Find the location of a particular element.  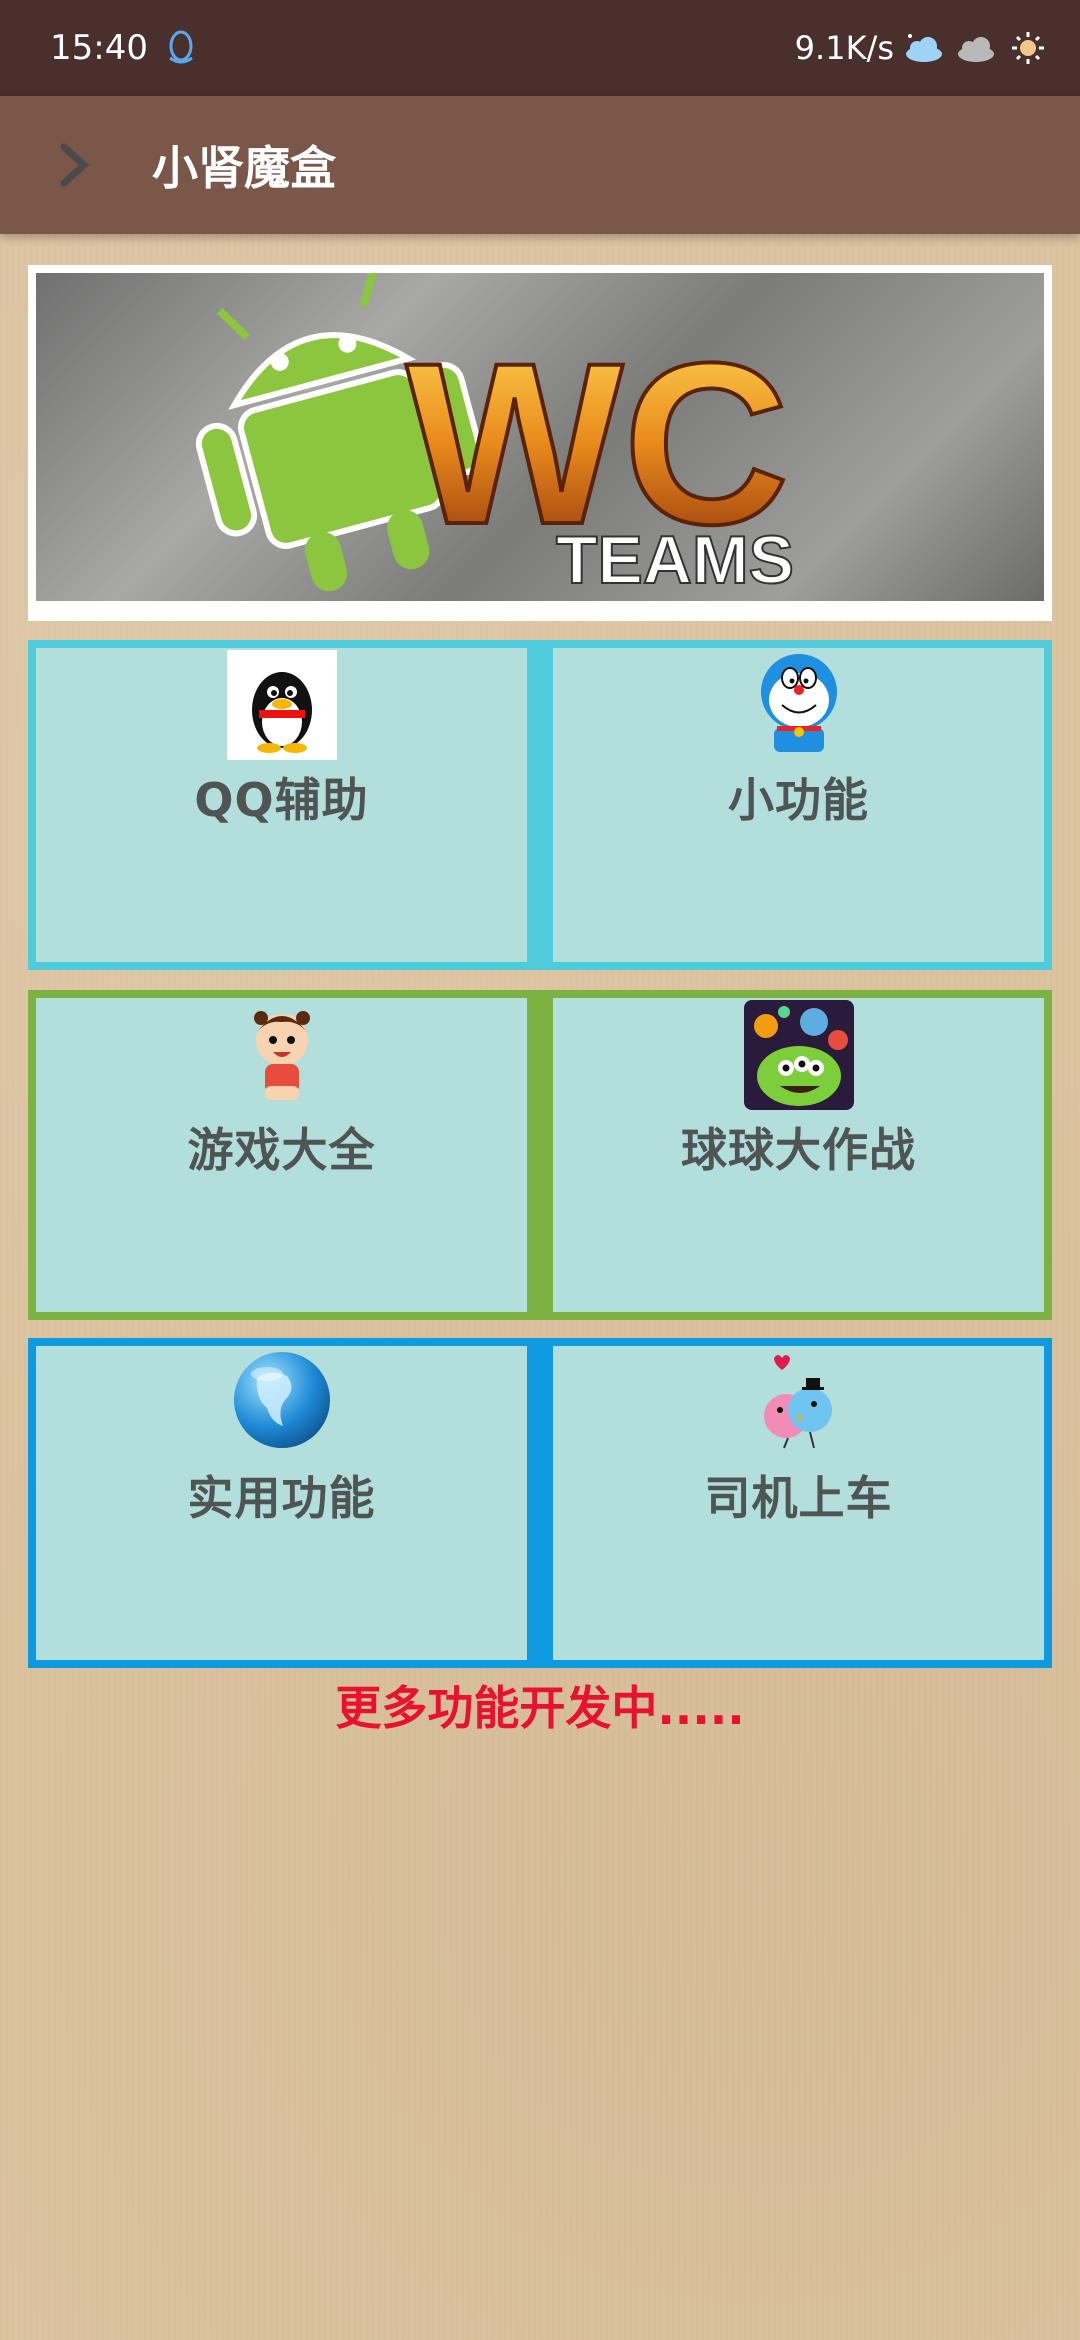

globe-icon is located at coordinates (281, 1400).